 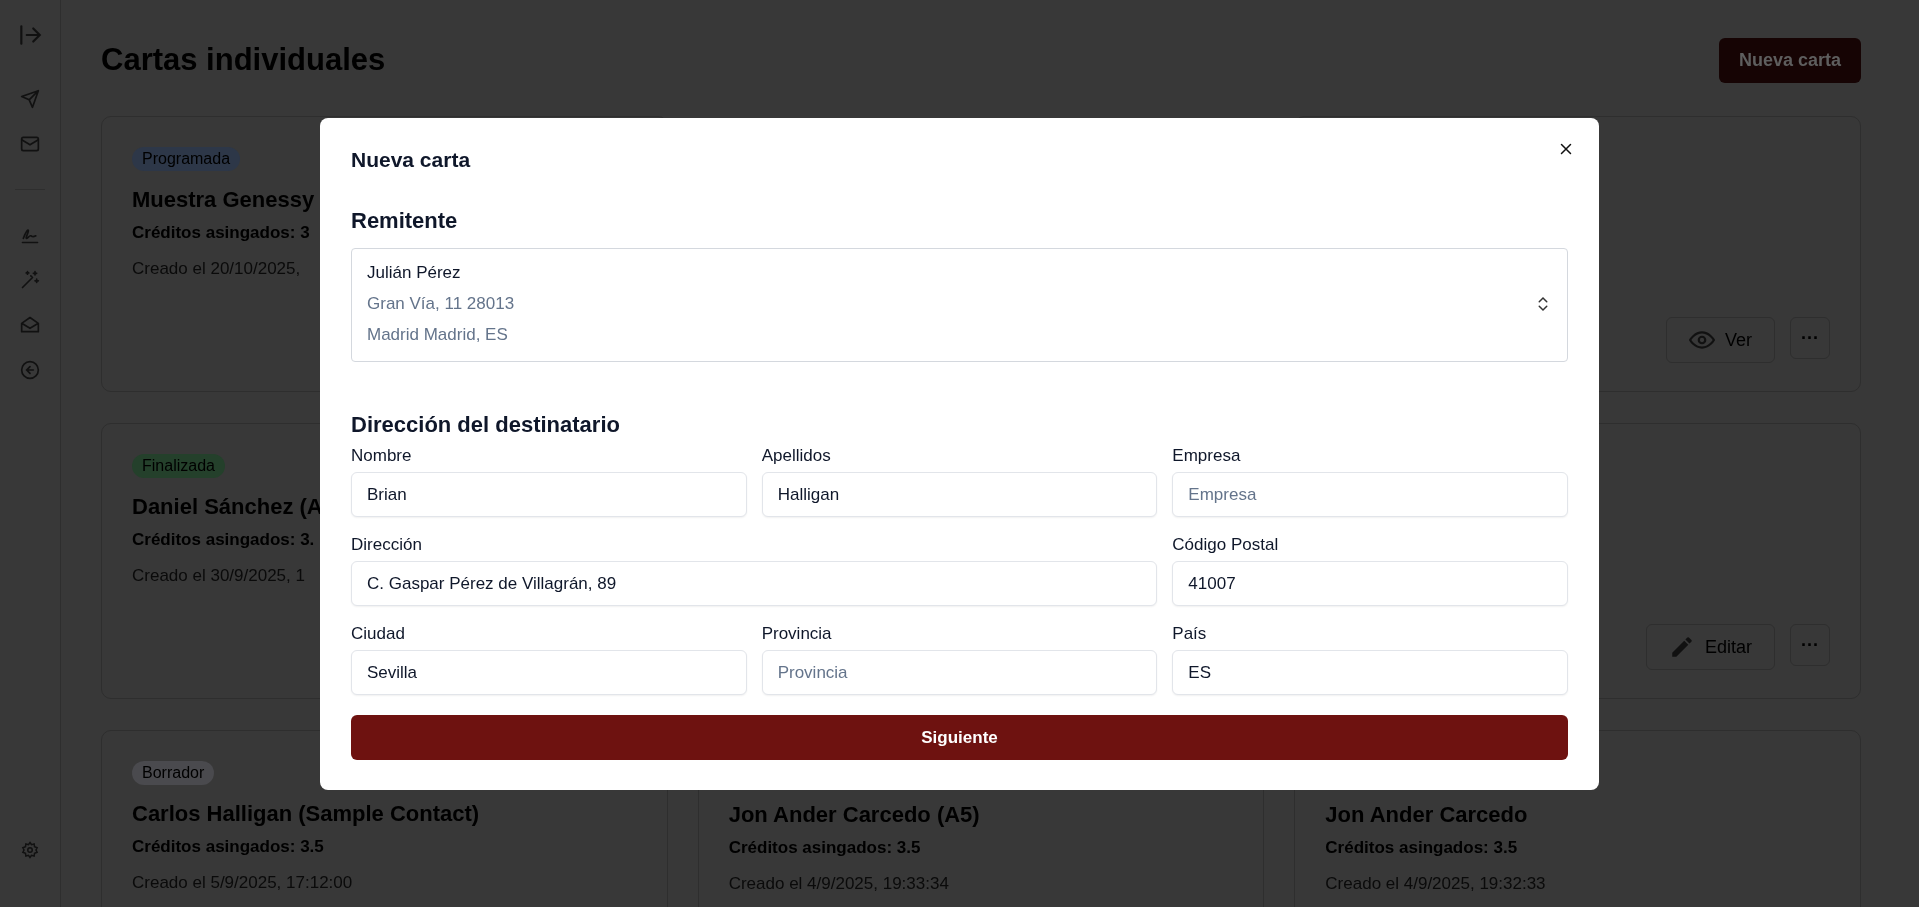 What do you see at coordinates (486, 425) in the screenshot?
I see `section-heading: Dirección del destinatario` at bounding box center [486, 425].